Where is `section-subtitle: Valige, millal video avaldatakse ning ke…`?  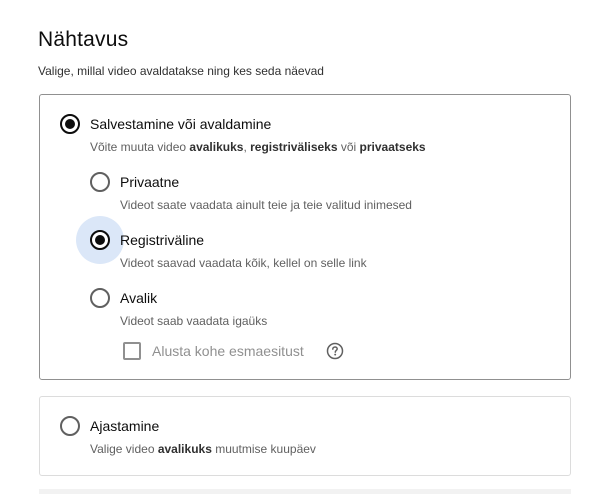 section-subtitle: Valige, millal video avaldatakse ning ke… is located at coordinates (181, 71).